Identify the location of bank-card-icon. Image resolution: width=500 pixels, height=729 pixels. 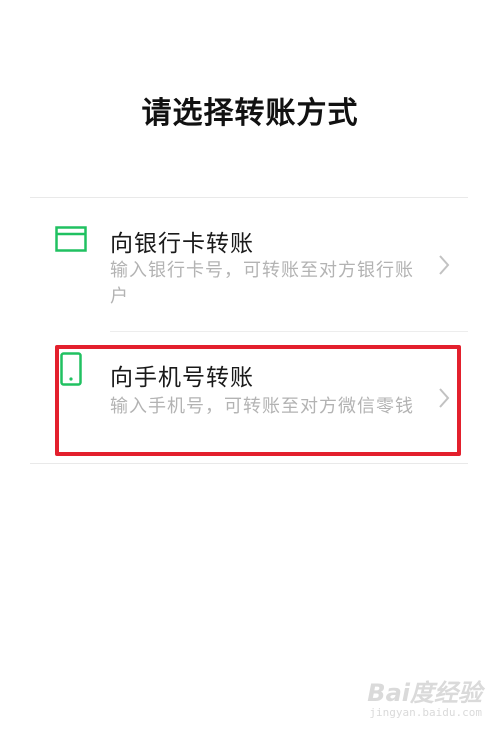
(71, 239).